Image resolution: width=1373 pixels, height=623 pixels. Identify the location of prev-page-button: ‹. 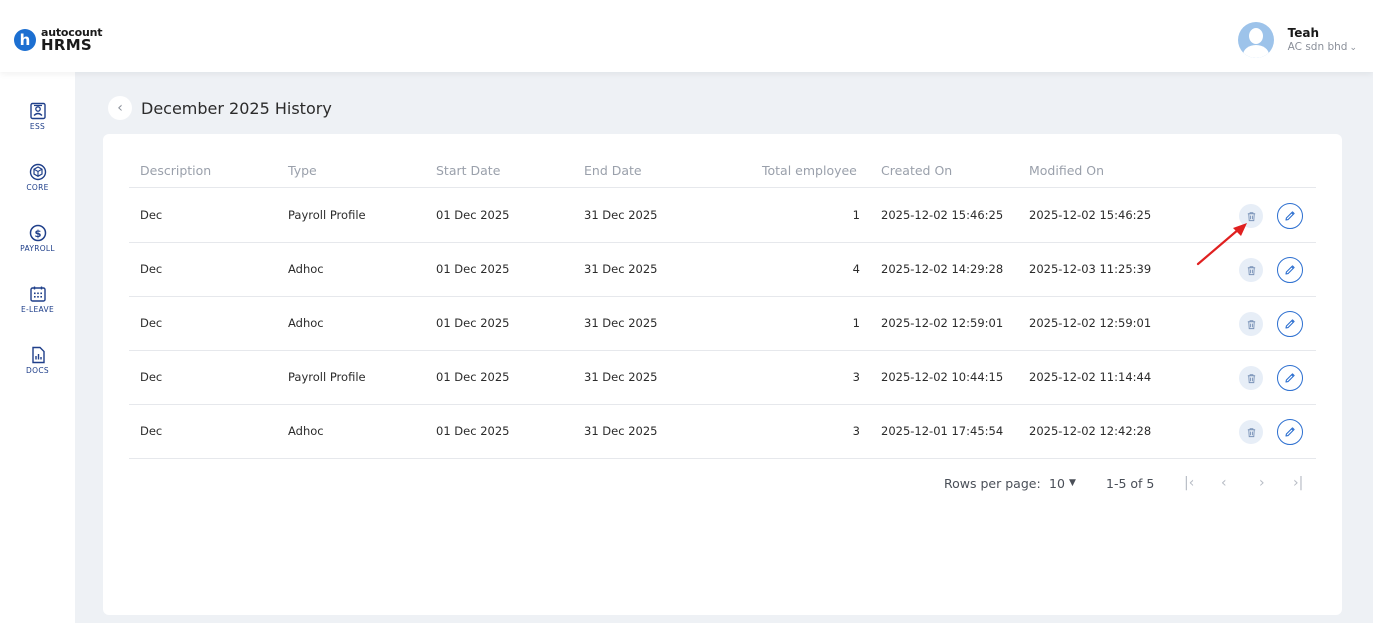
(1224, 483).